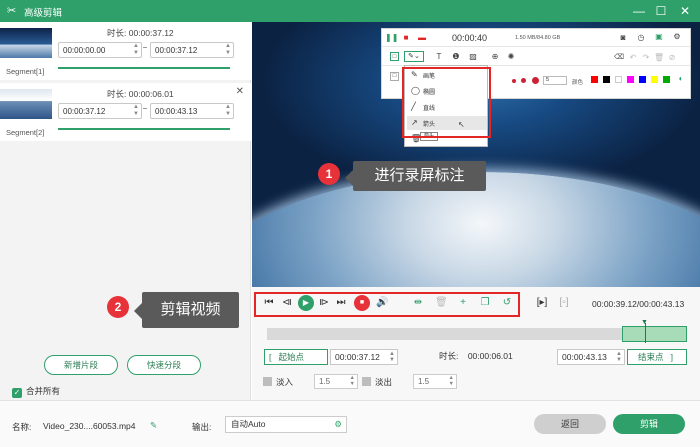  Describe the element at coordinates (672, 58) in the screenshot. I see `clear-icon: ⊘` at that location.